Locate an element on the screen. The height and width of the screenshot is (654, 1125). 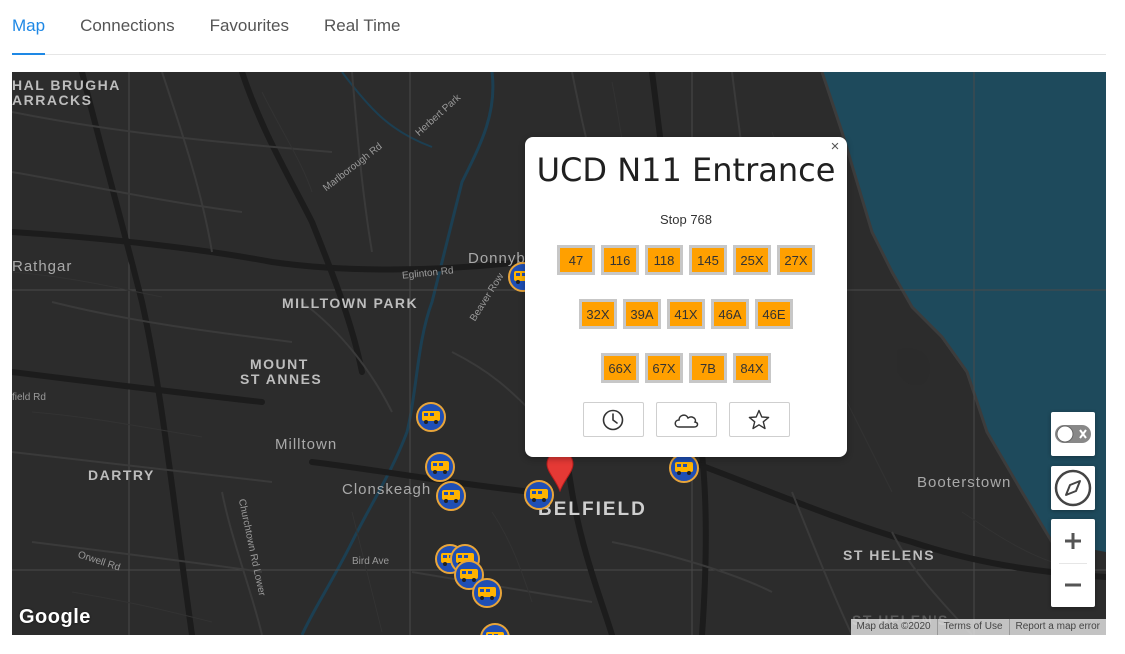
zoom-in-button is located at coordinates (1073, 541).